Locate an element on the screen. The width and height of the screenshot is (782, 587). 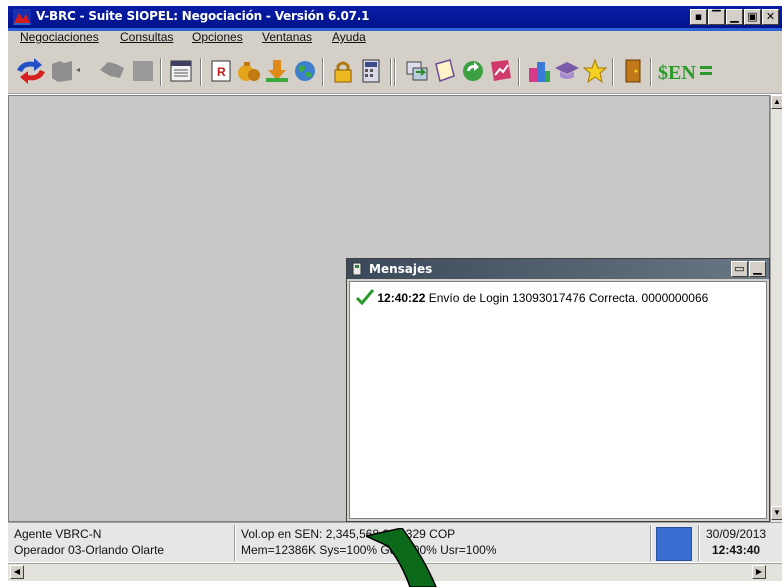
window-restore-button: ▪ is located at coordinates (698, 17).